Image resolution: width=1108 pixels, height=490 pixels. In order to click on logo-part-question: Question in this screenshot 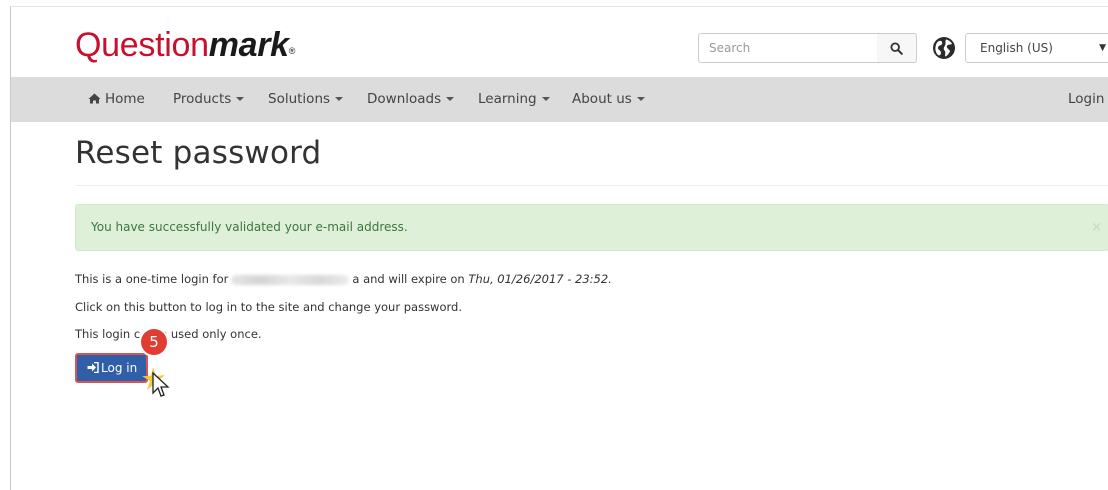, I will do `click(142, 45)`.